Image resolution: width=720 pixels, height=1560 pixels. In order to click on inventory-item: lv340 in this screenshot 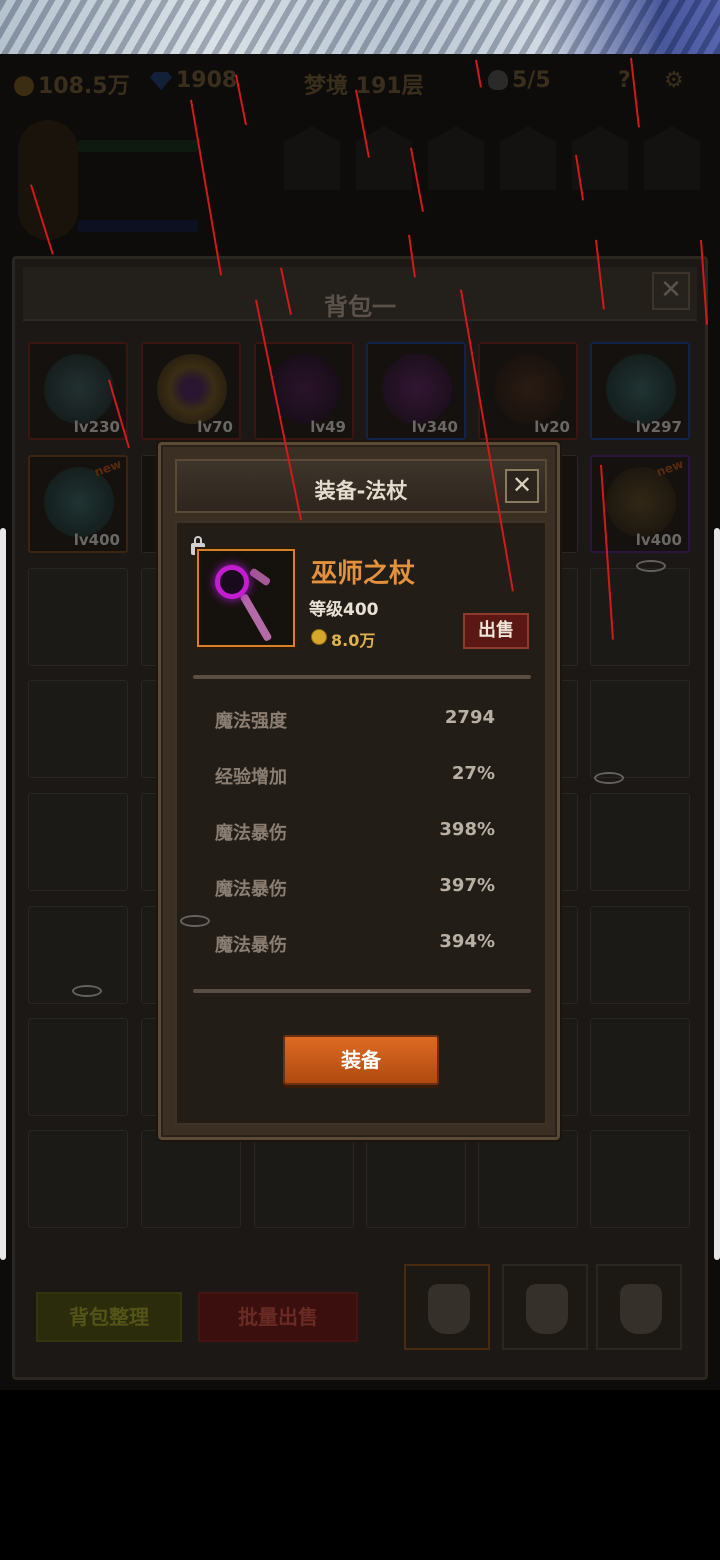, I will do `click(416, 391)`.